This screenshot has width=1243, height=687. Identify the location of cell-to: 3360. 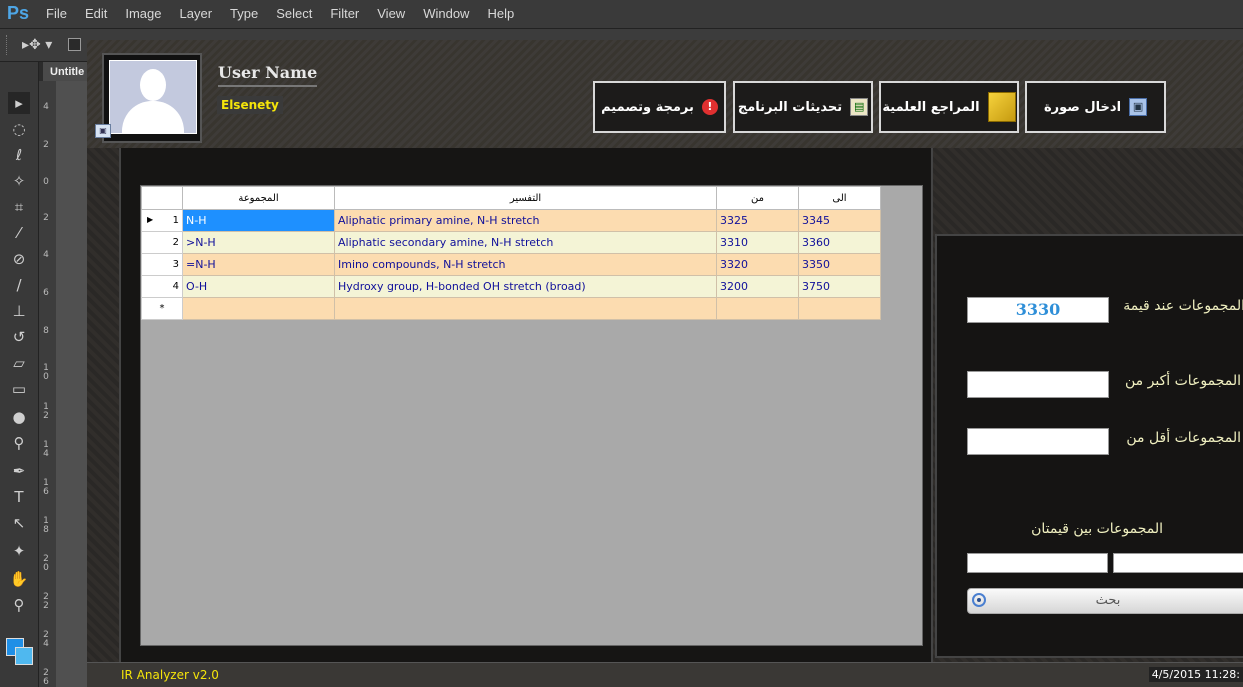
(839, 242).